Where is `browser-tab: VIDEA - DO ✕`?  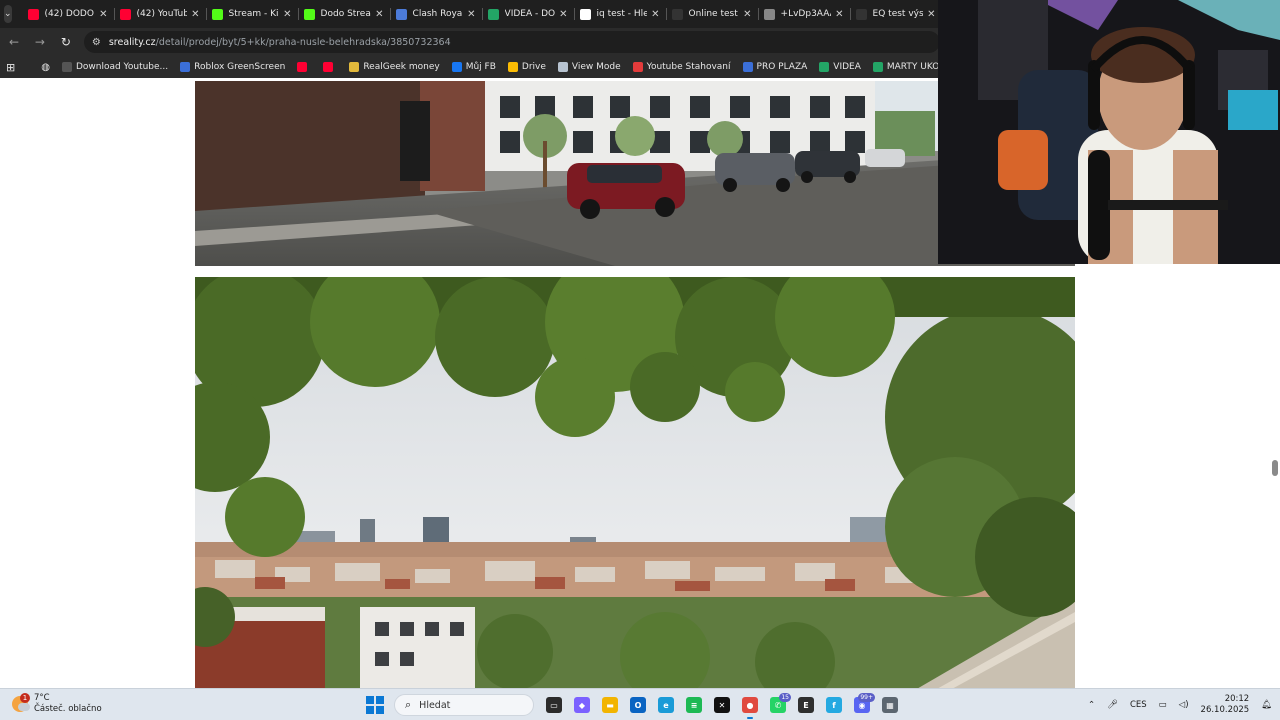 browser-tab: VIDEA - DO ✕ is located at coordinates (527, 14).